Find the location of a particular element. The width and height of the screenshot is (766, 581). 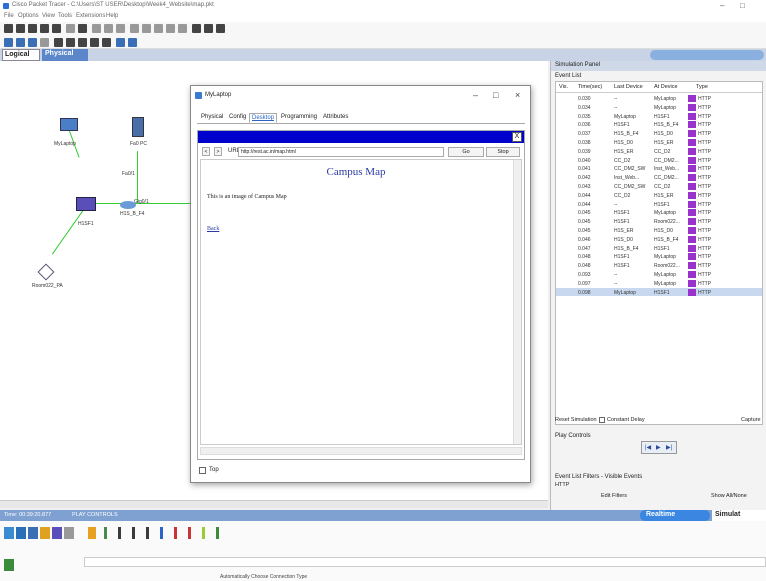

tab-programming: Programming is located at coordinates (299, 117).